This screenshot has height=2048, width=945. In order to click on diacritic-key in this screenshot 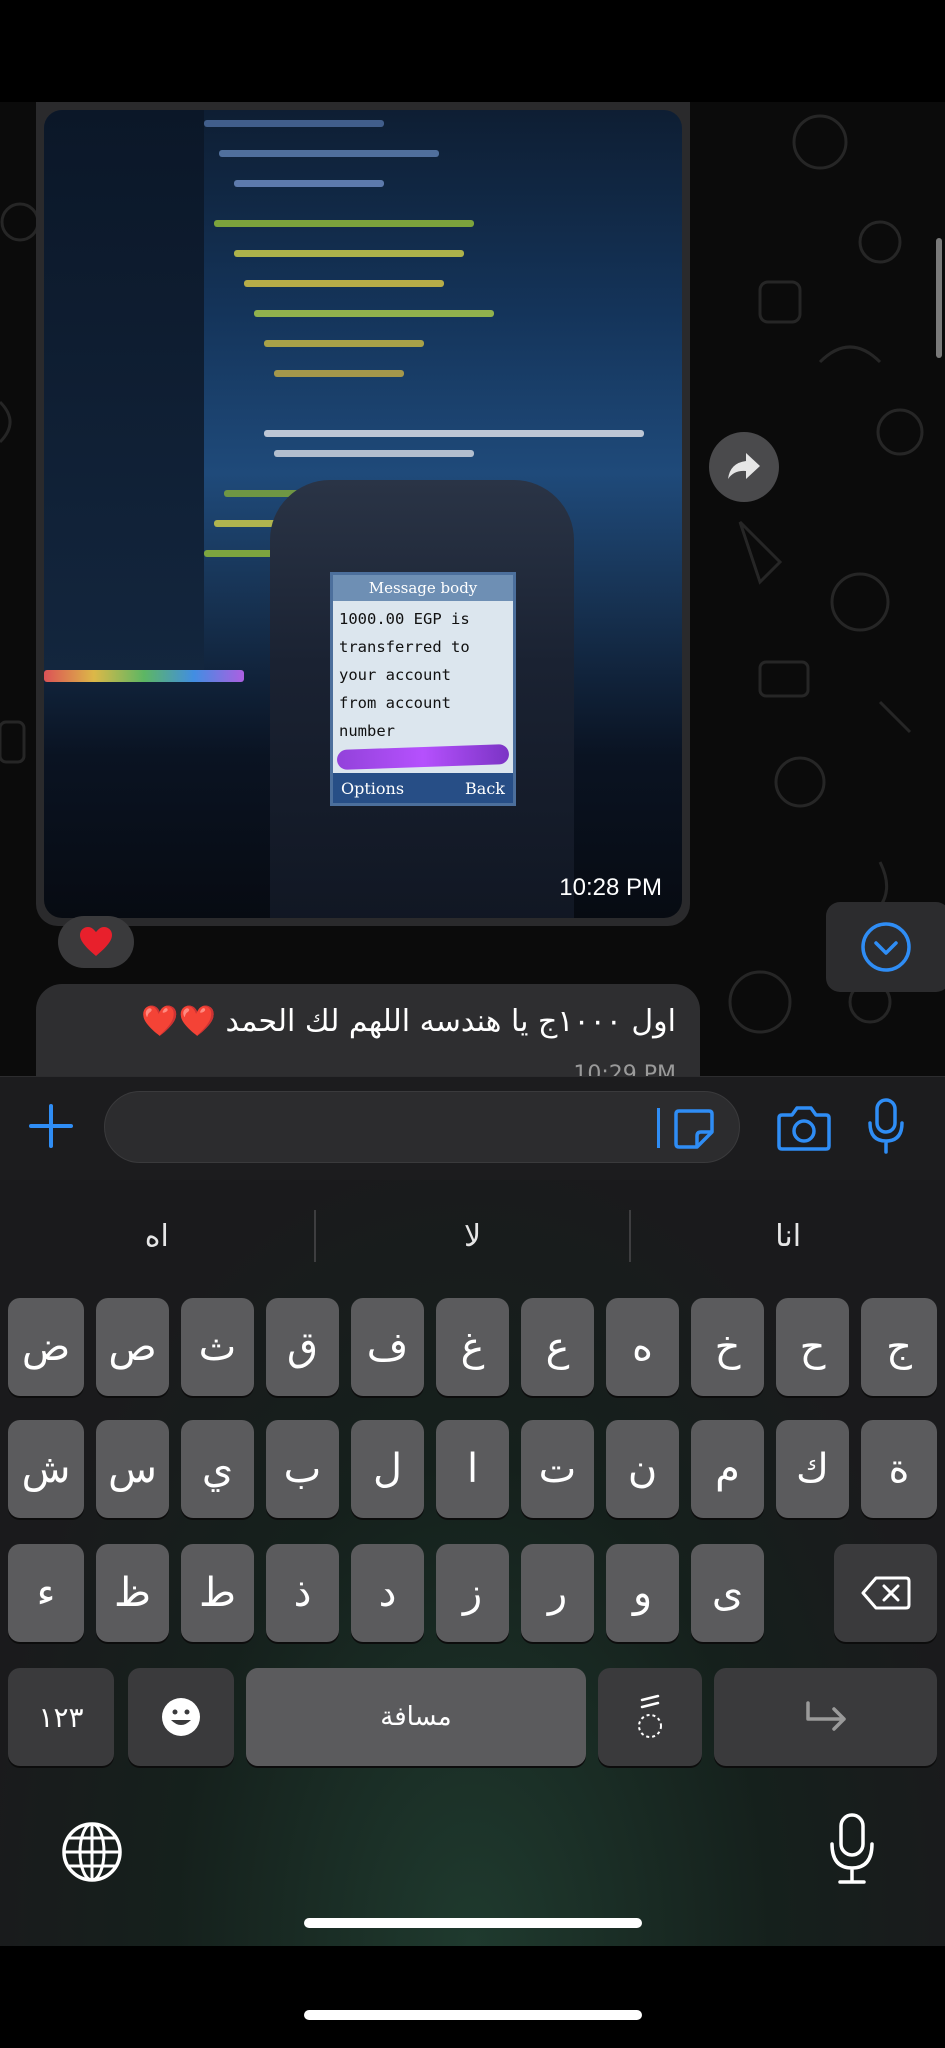, I will do `click(650, 1717)`.